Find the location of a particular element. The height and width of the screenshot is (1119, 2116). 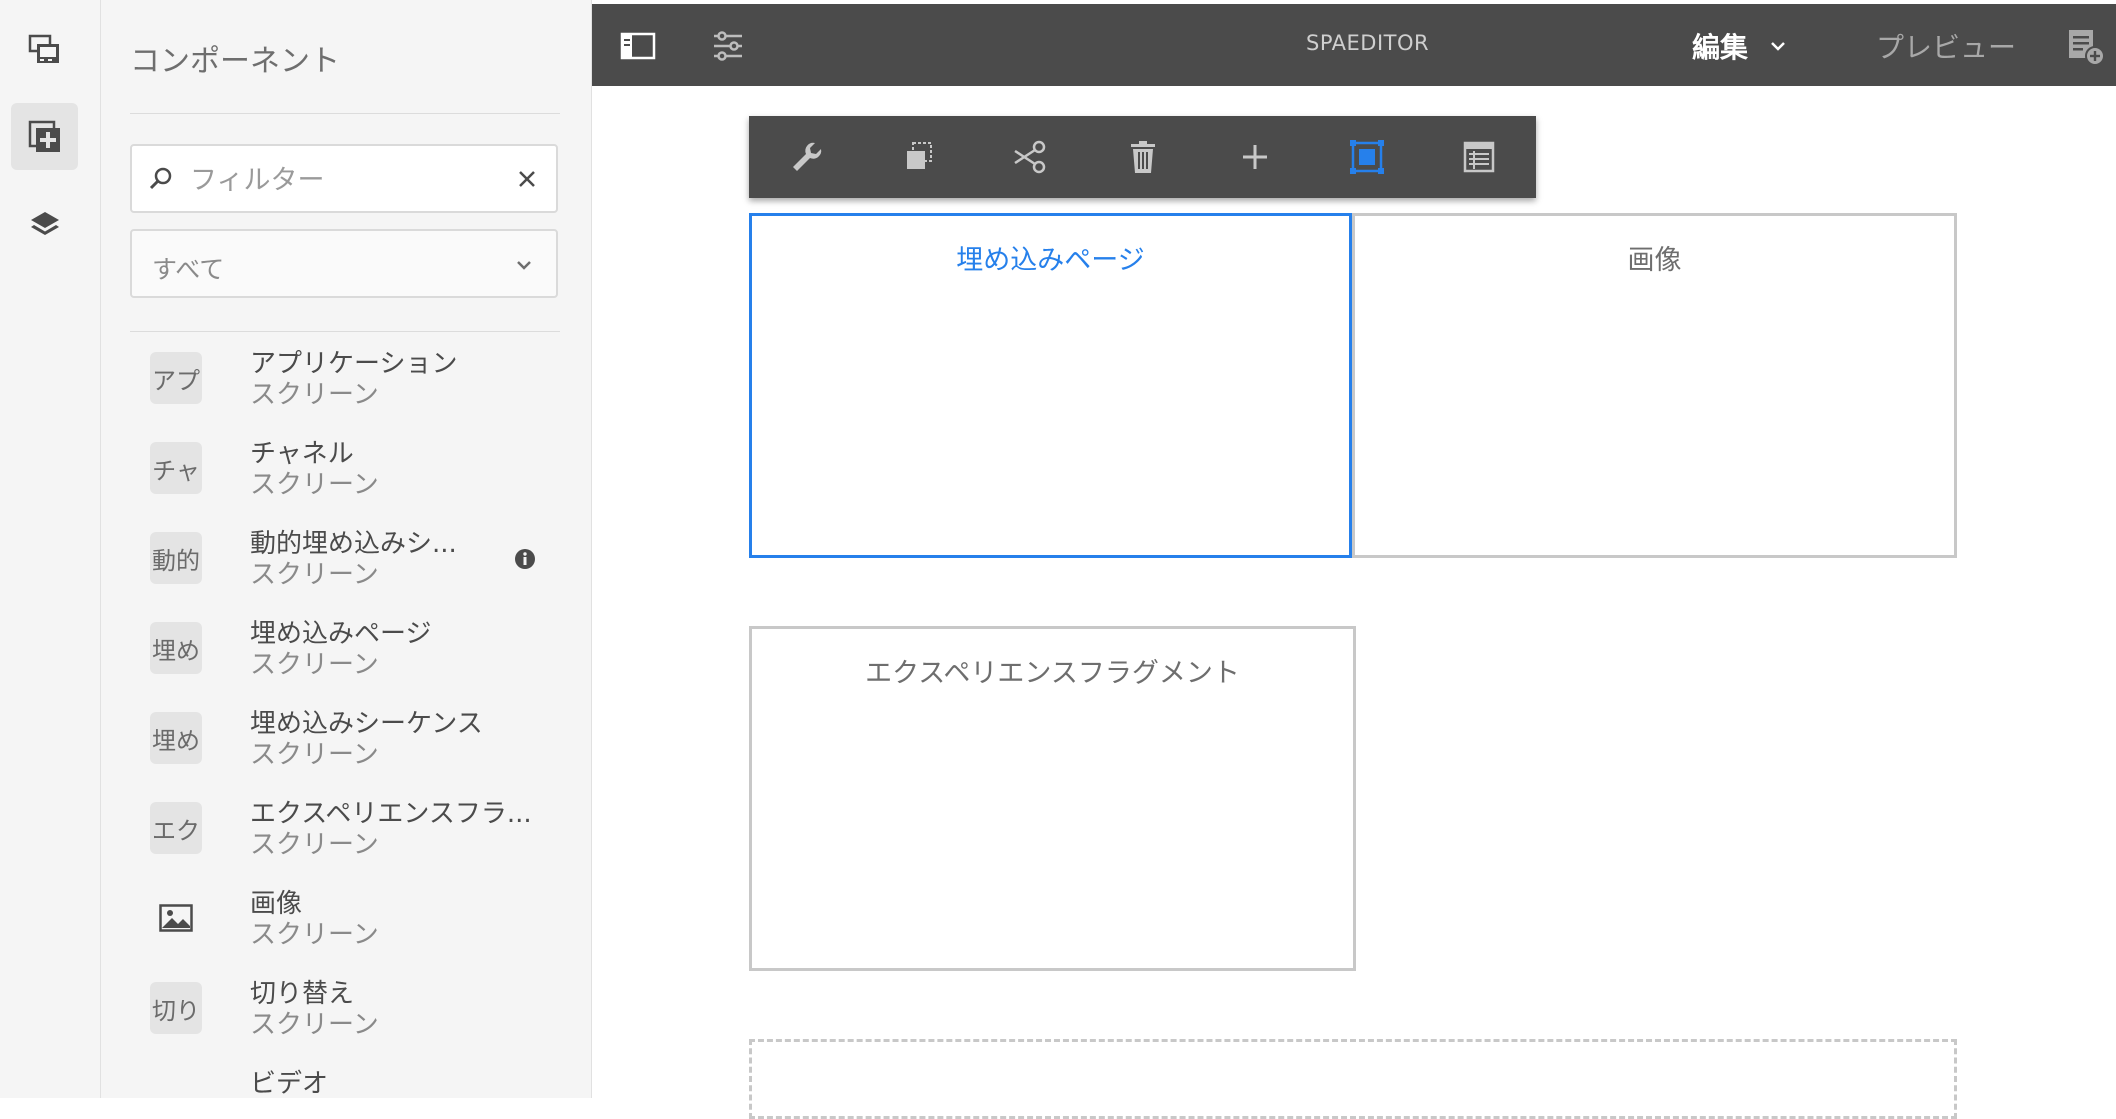

component-list-item: 画像 スクリーン is located at coordinates (345, 923).